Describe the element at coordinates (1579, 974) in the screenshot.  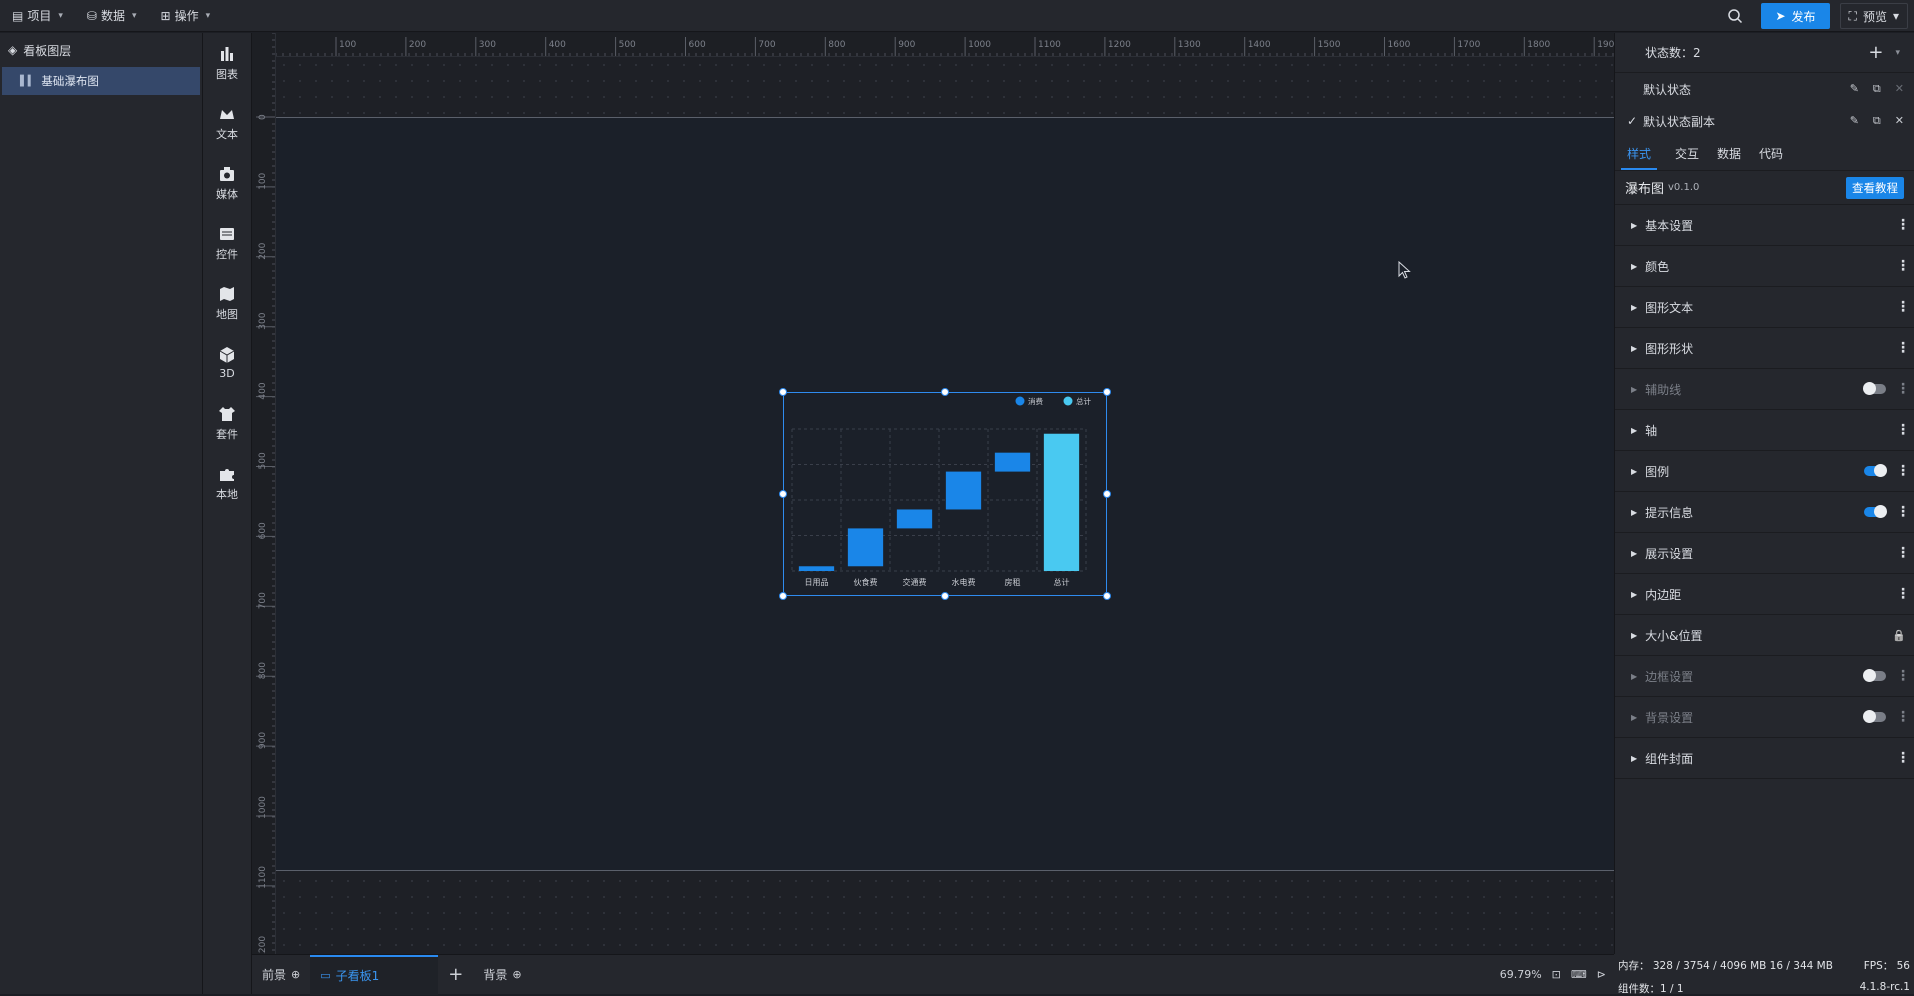
I see `keyboard-icon: ⌨` at that location.